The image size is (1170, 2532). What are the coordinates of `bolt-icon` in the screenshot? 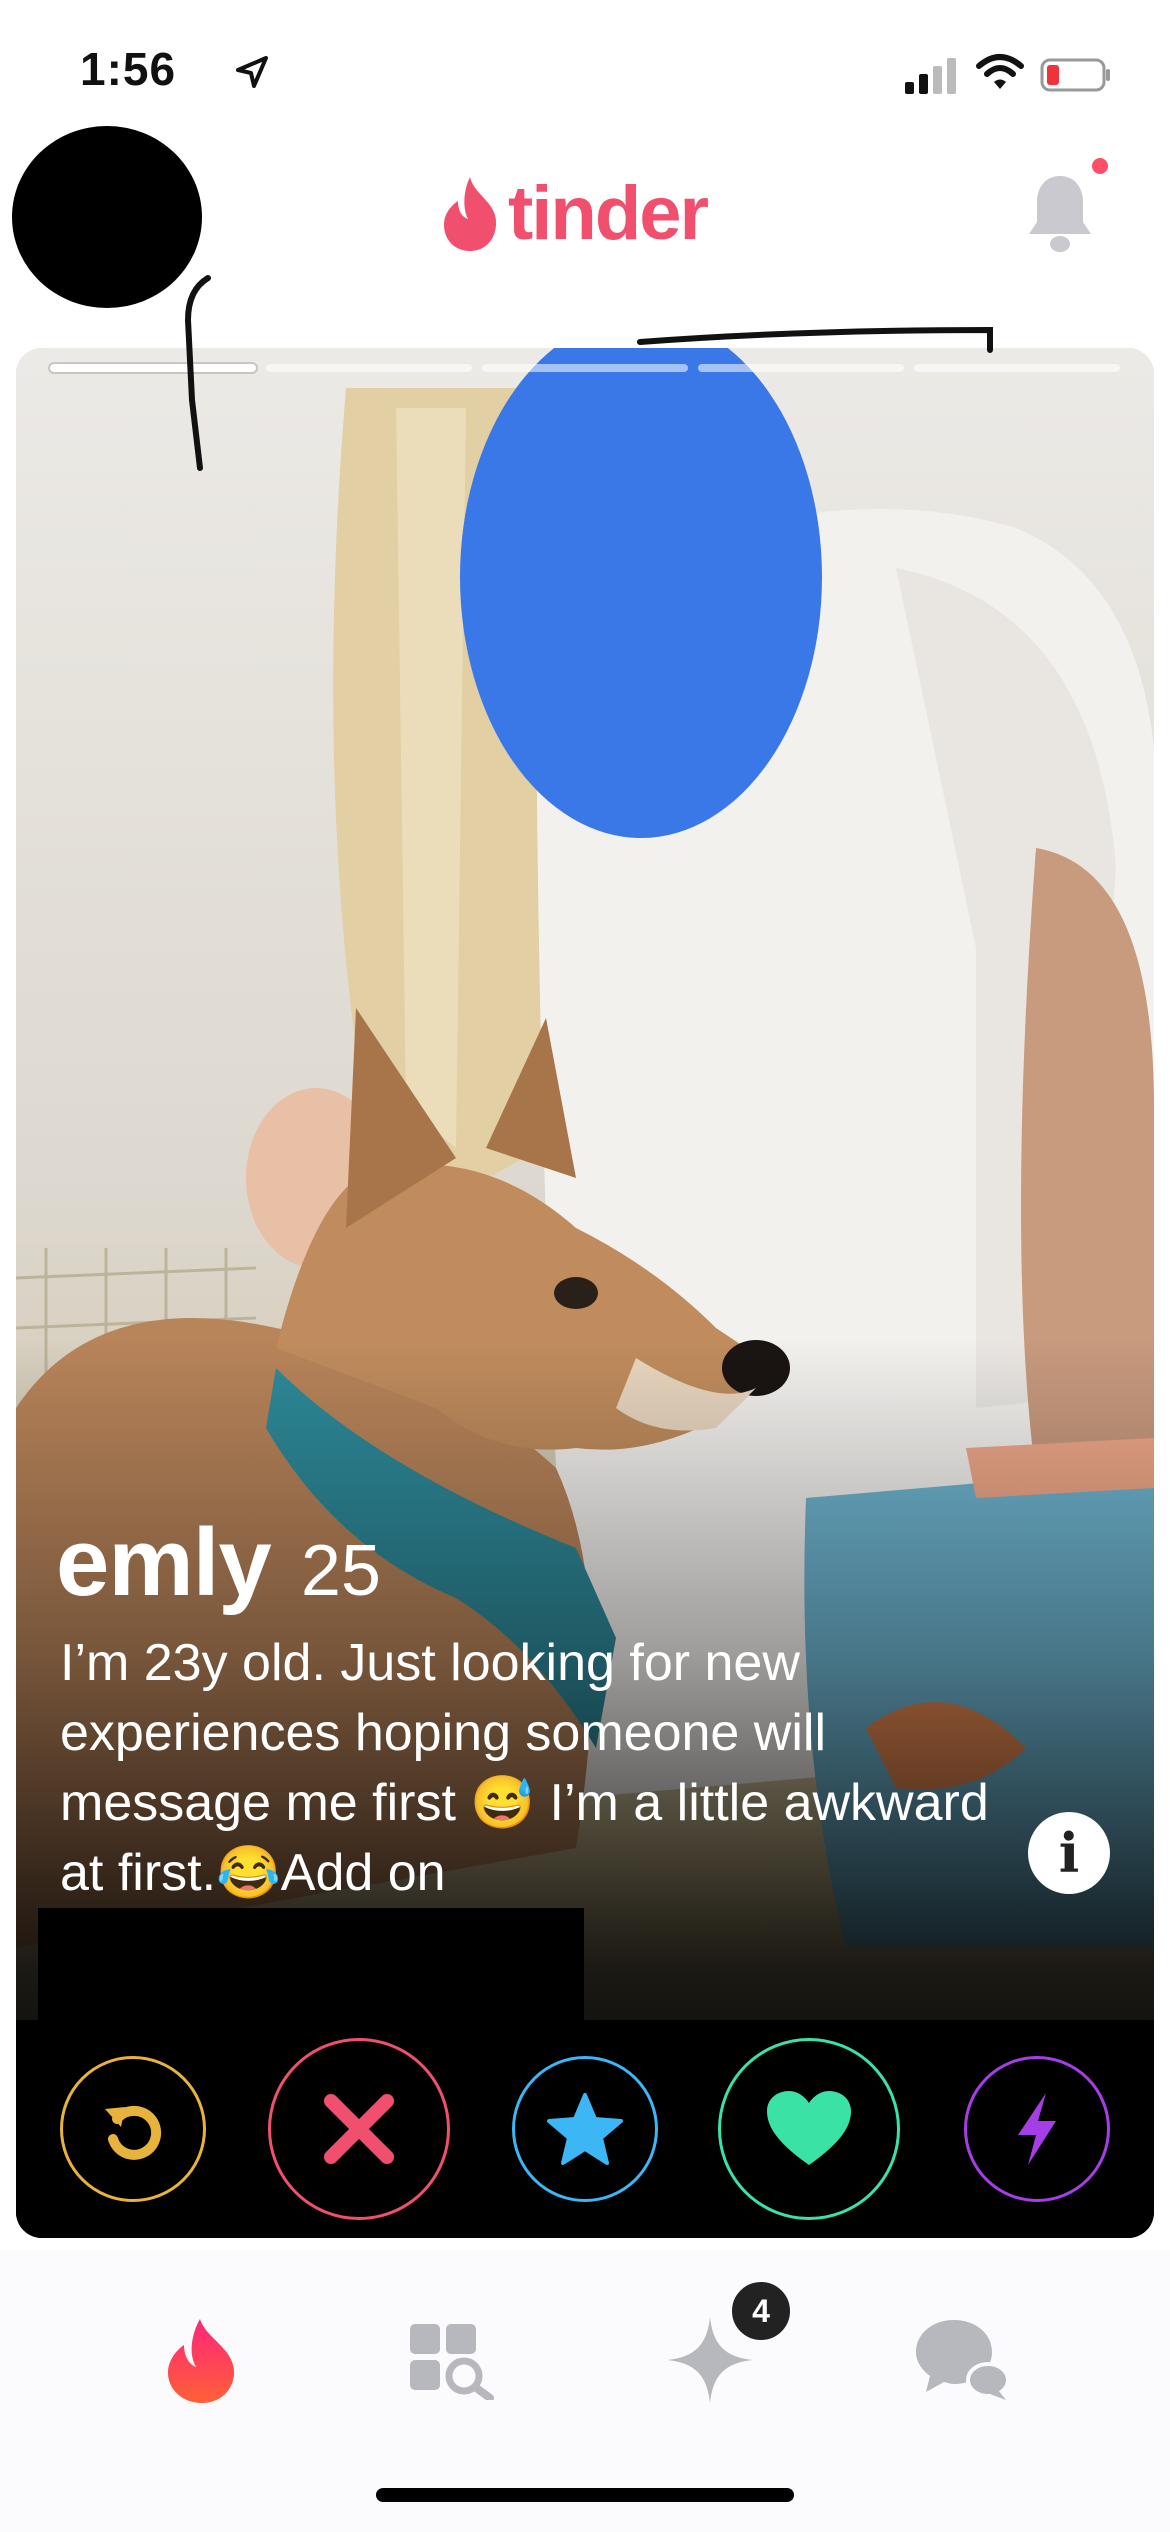 It's located at (1037, 2129).